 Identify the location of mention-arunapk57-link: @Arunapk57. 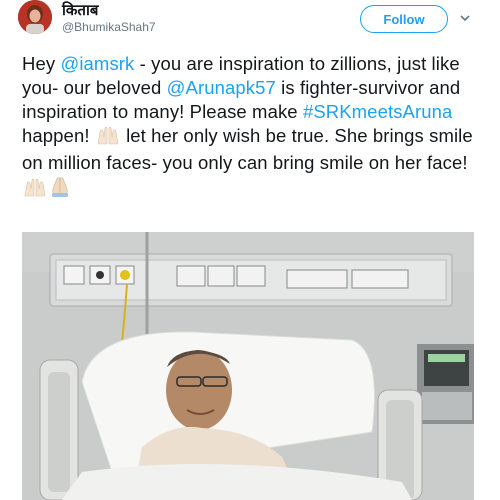
(221, 87).